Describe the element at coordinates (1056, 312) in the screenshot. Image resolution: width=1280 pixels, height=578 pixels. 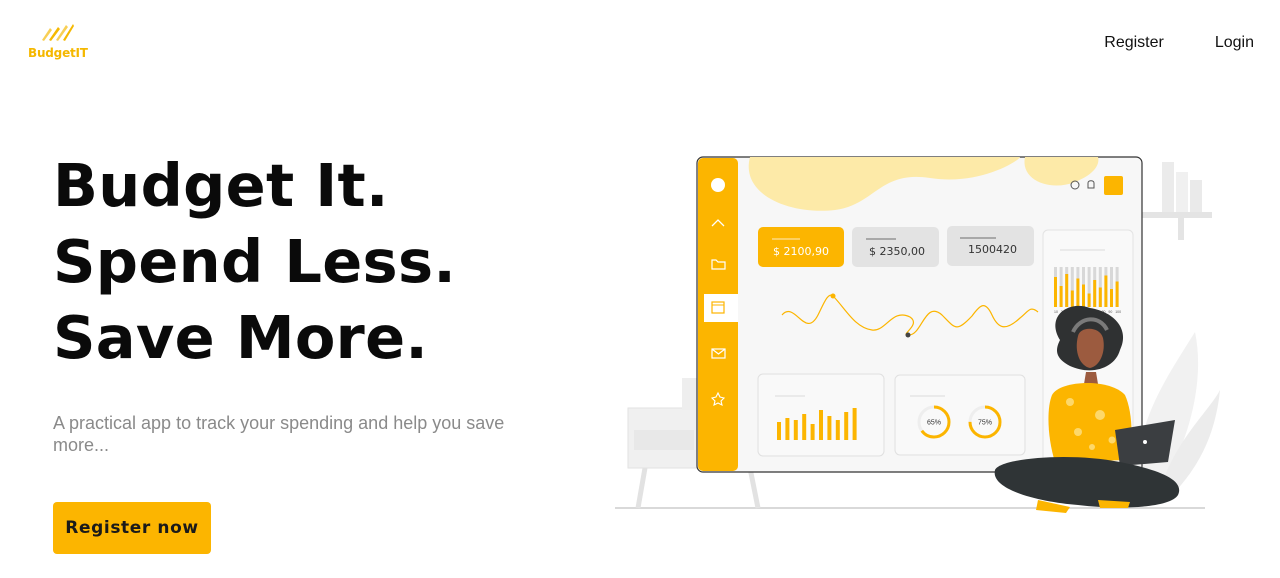
I see `mini-axis-label: 10` at that location.